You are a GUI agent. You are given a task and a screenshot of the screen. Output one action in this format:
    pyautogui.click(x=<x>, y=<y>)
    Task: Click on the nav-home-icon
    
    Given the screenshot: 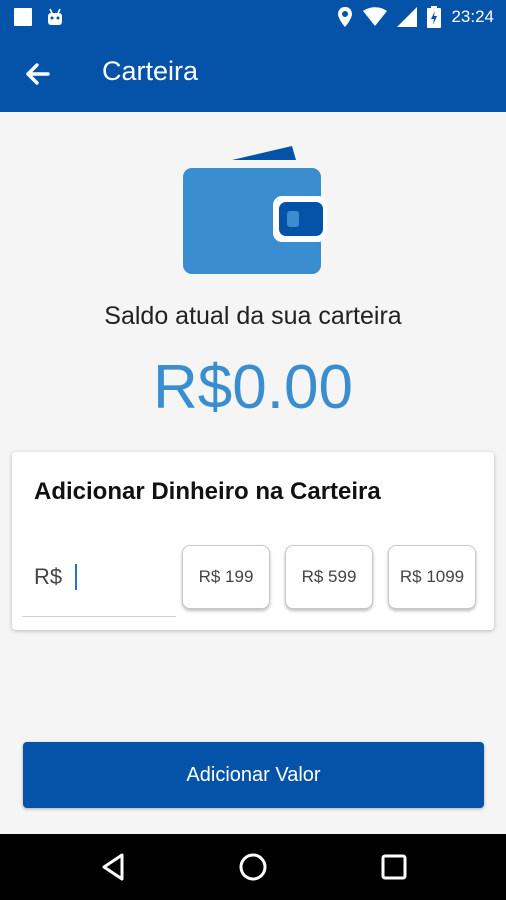 What is the action you would take?
    pyautogui.click(x=253, y=867)
    